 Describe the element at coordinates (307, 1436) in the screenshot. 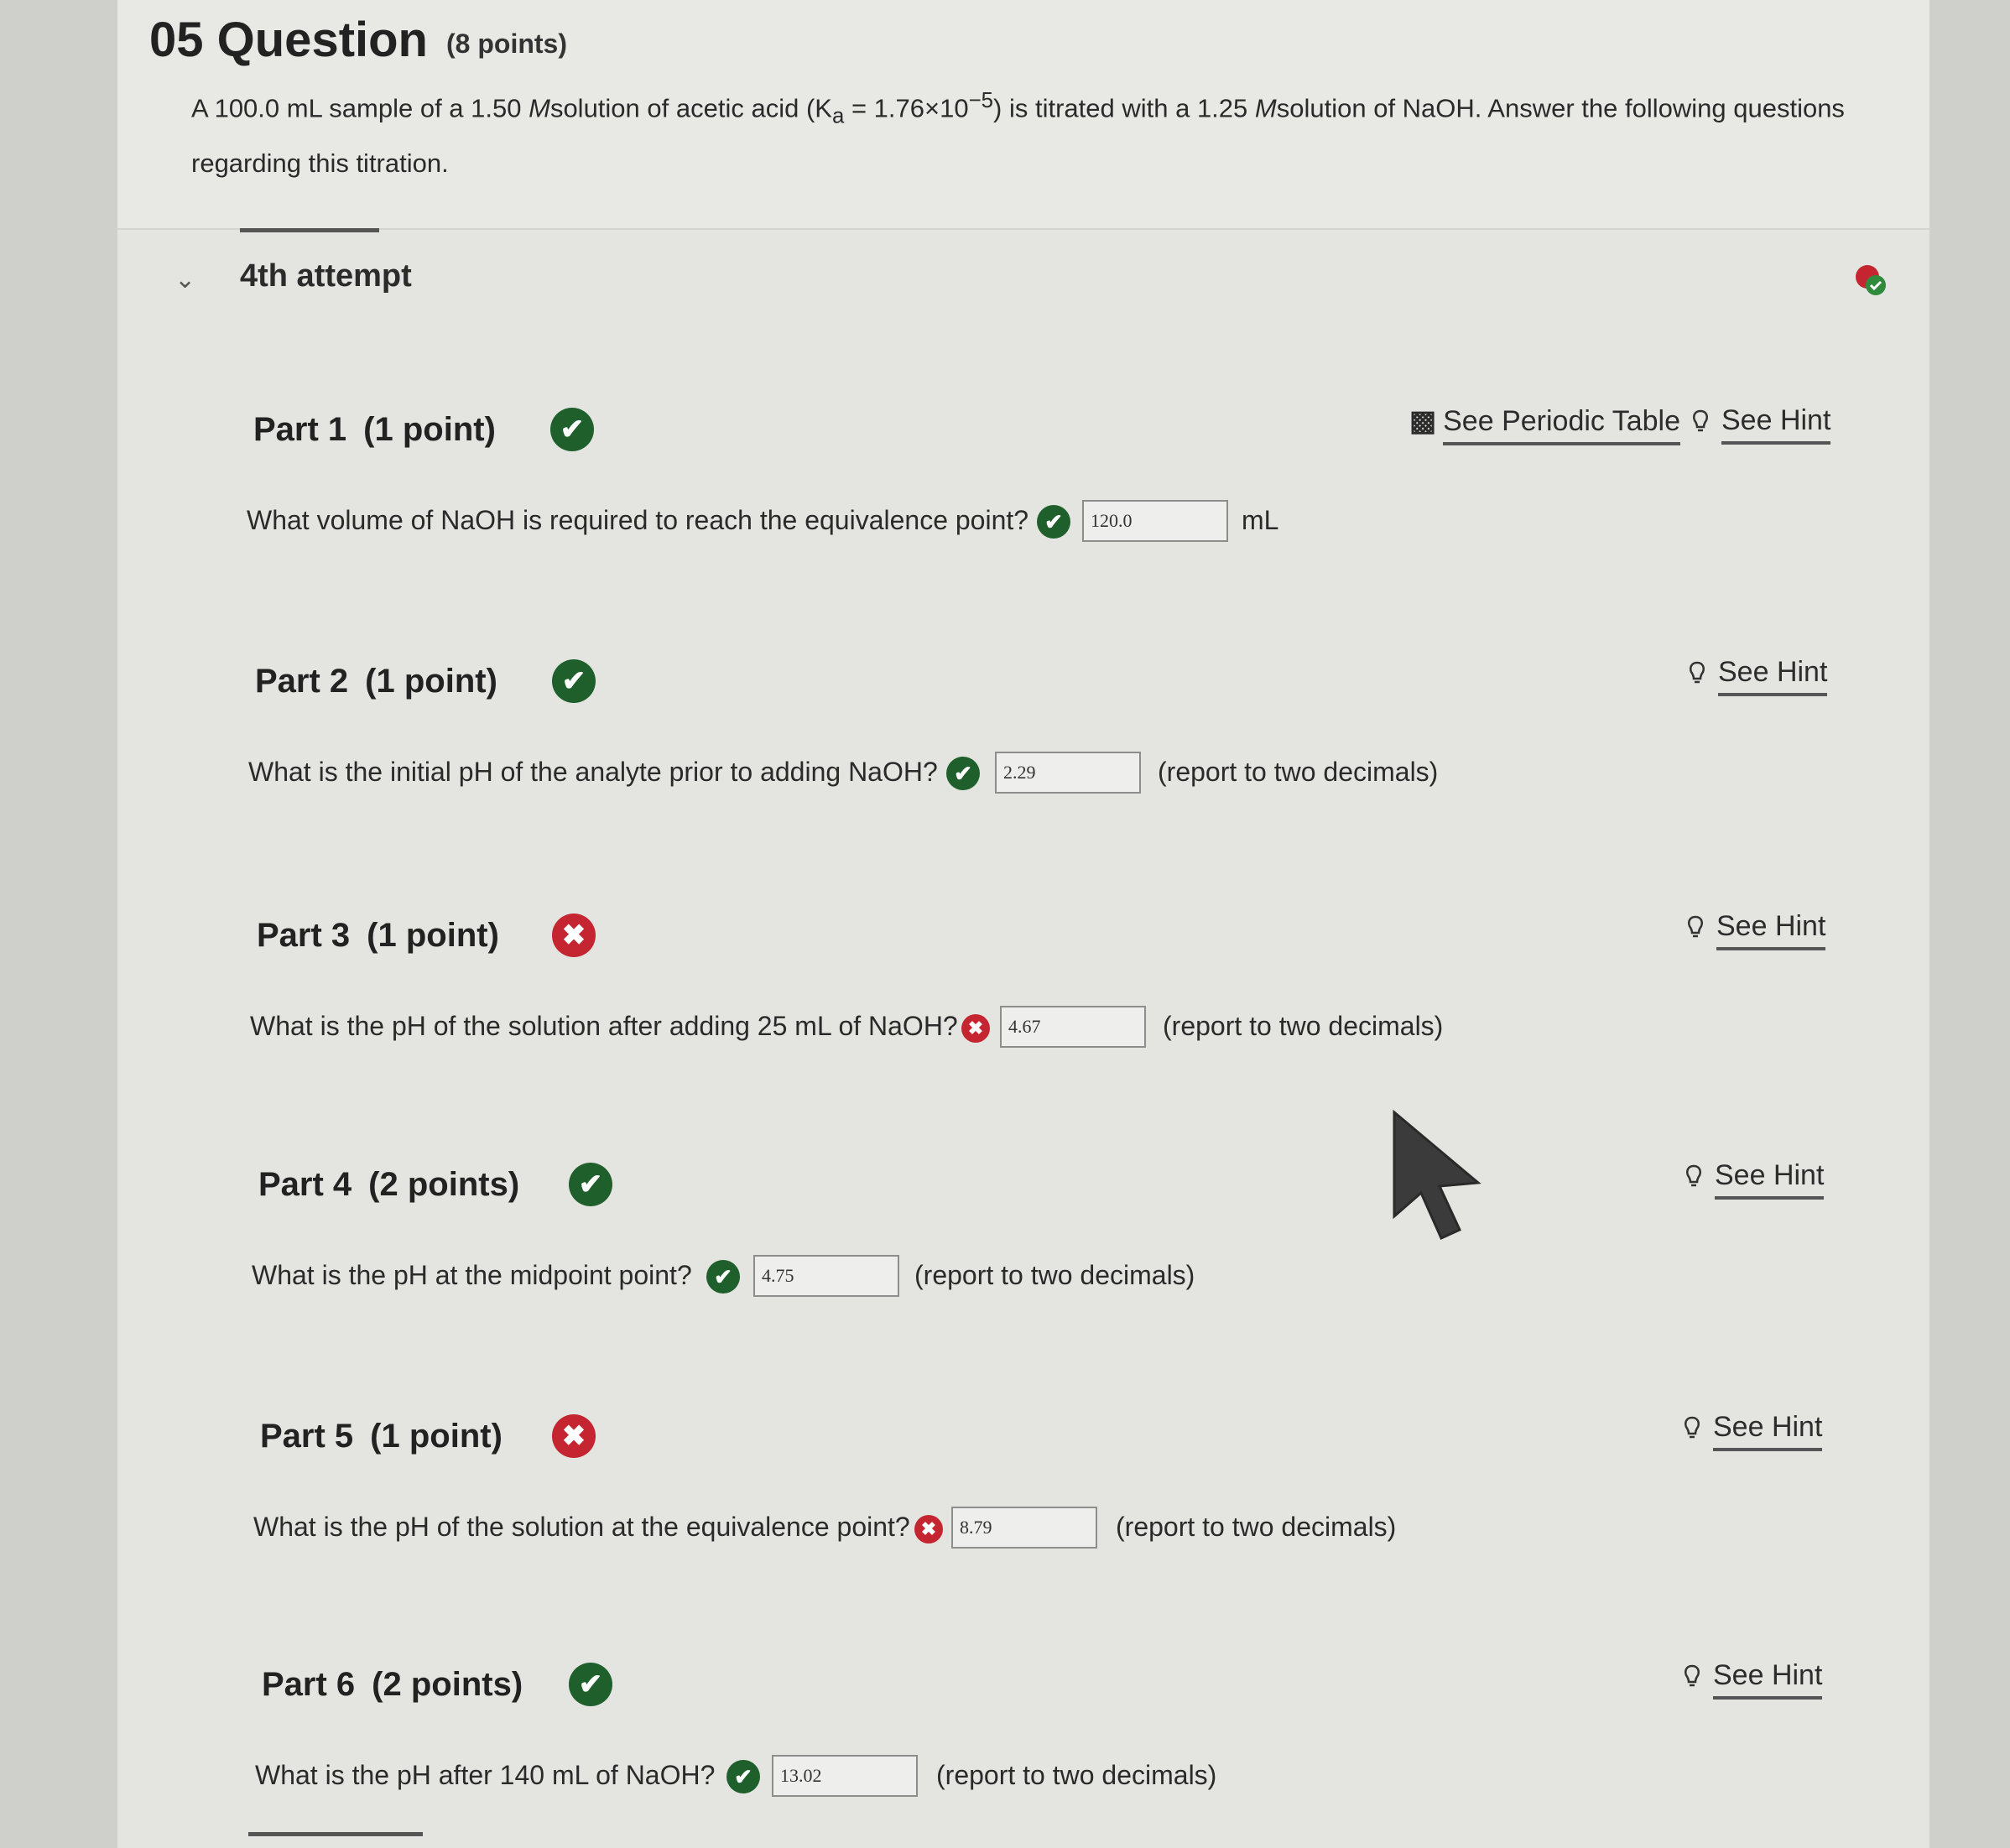

I see `part-name: Part 5` at that location.